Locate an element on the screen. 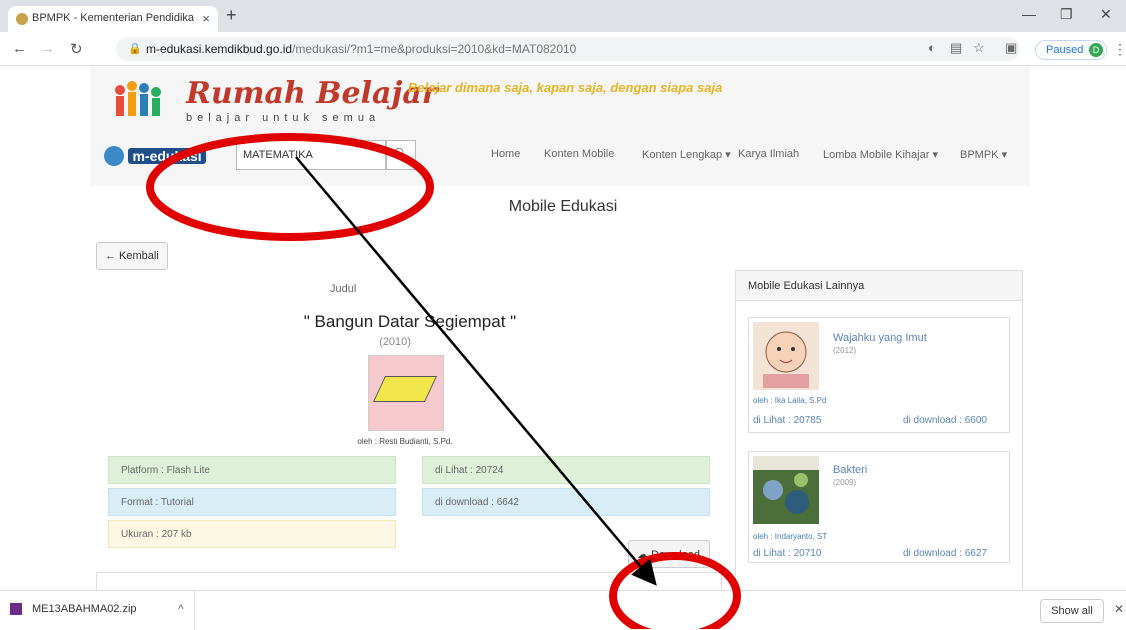 The width and height of the screenshot is (1126, 630). lock-icon: 🔒 is located at coordinates (135, 49).